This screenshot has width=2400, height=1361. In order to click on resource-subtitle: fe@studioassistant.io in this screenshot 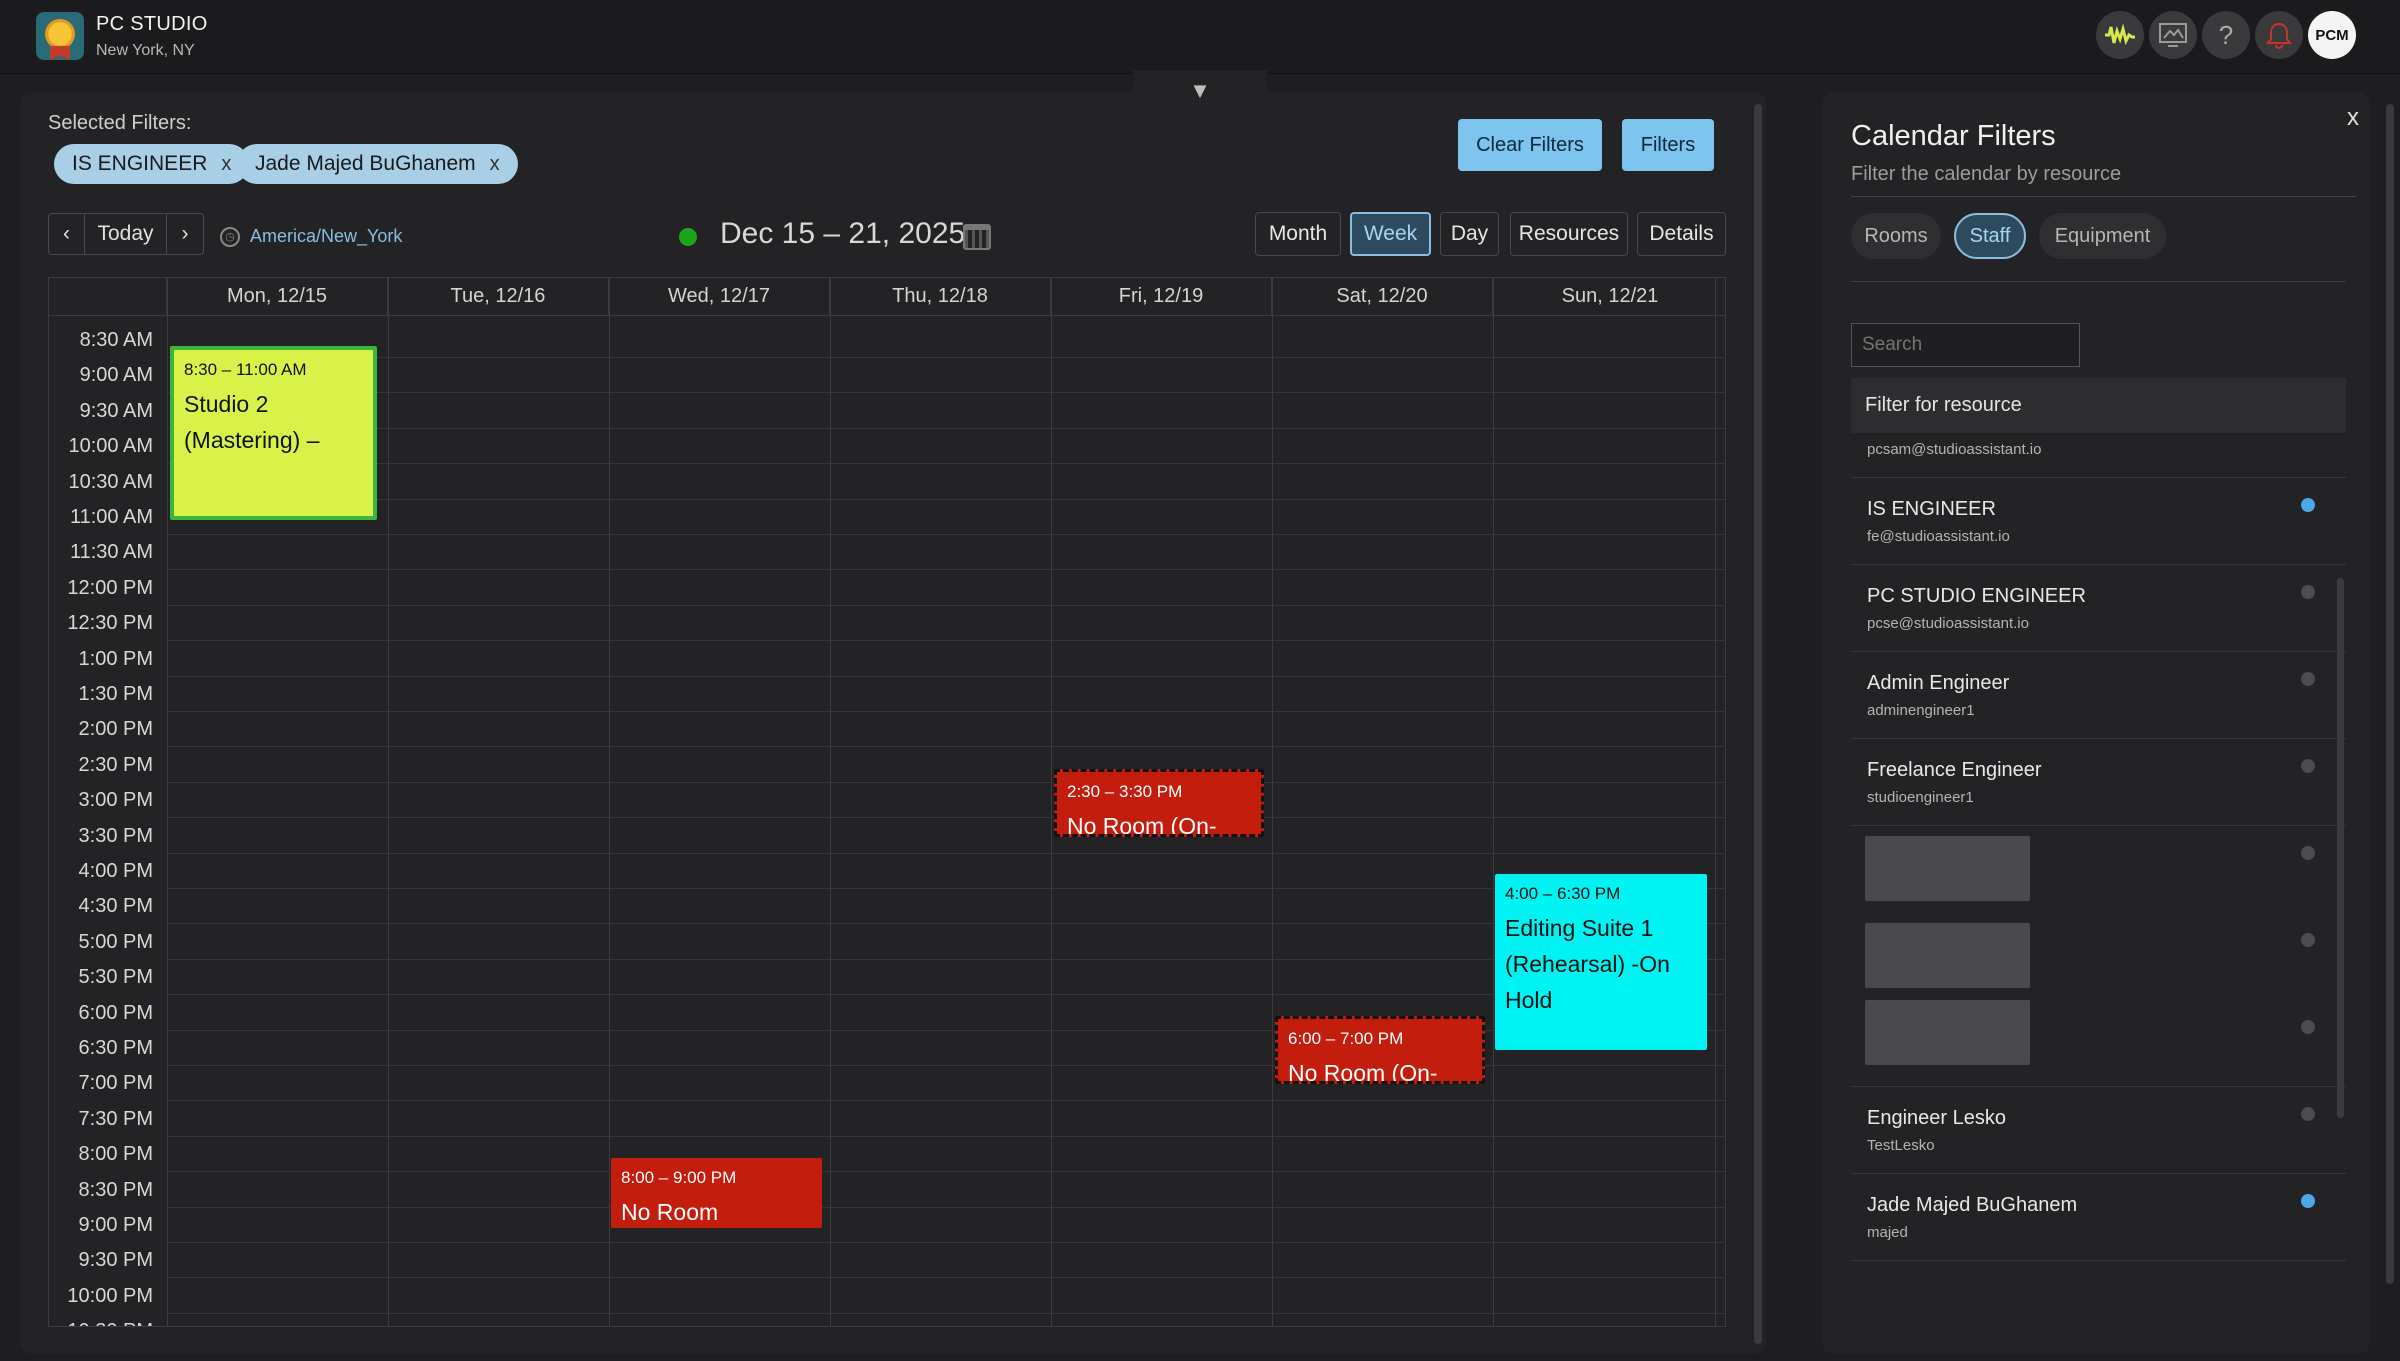, I will do `click(1938, 536)`.